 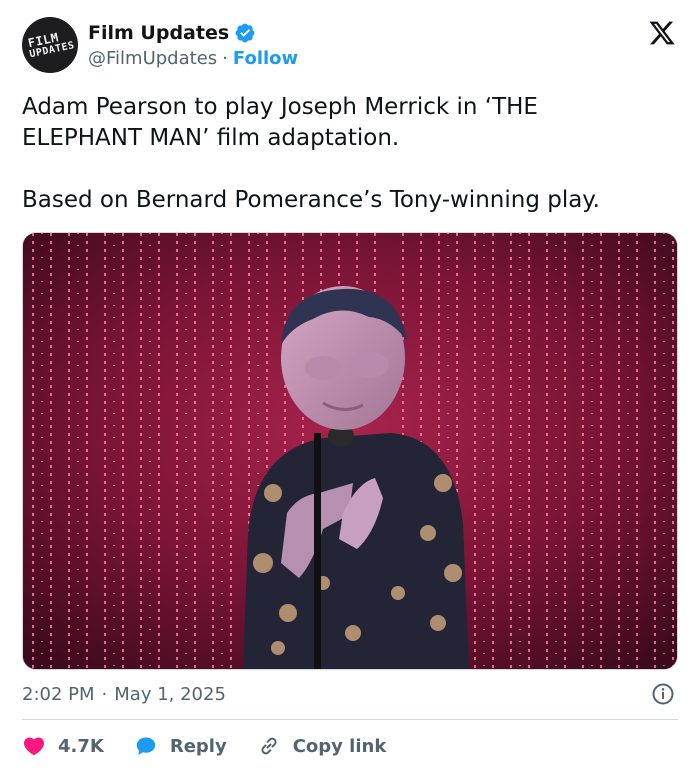 I want to click on handle: @FilmUpdates, so click(x=152, y=58).